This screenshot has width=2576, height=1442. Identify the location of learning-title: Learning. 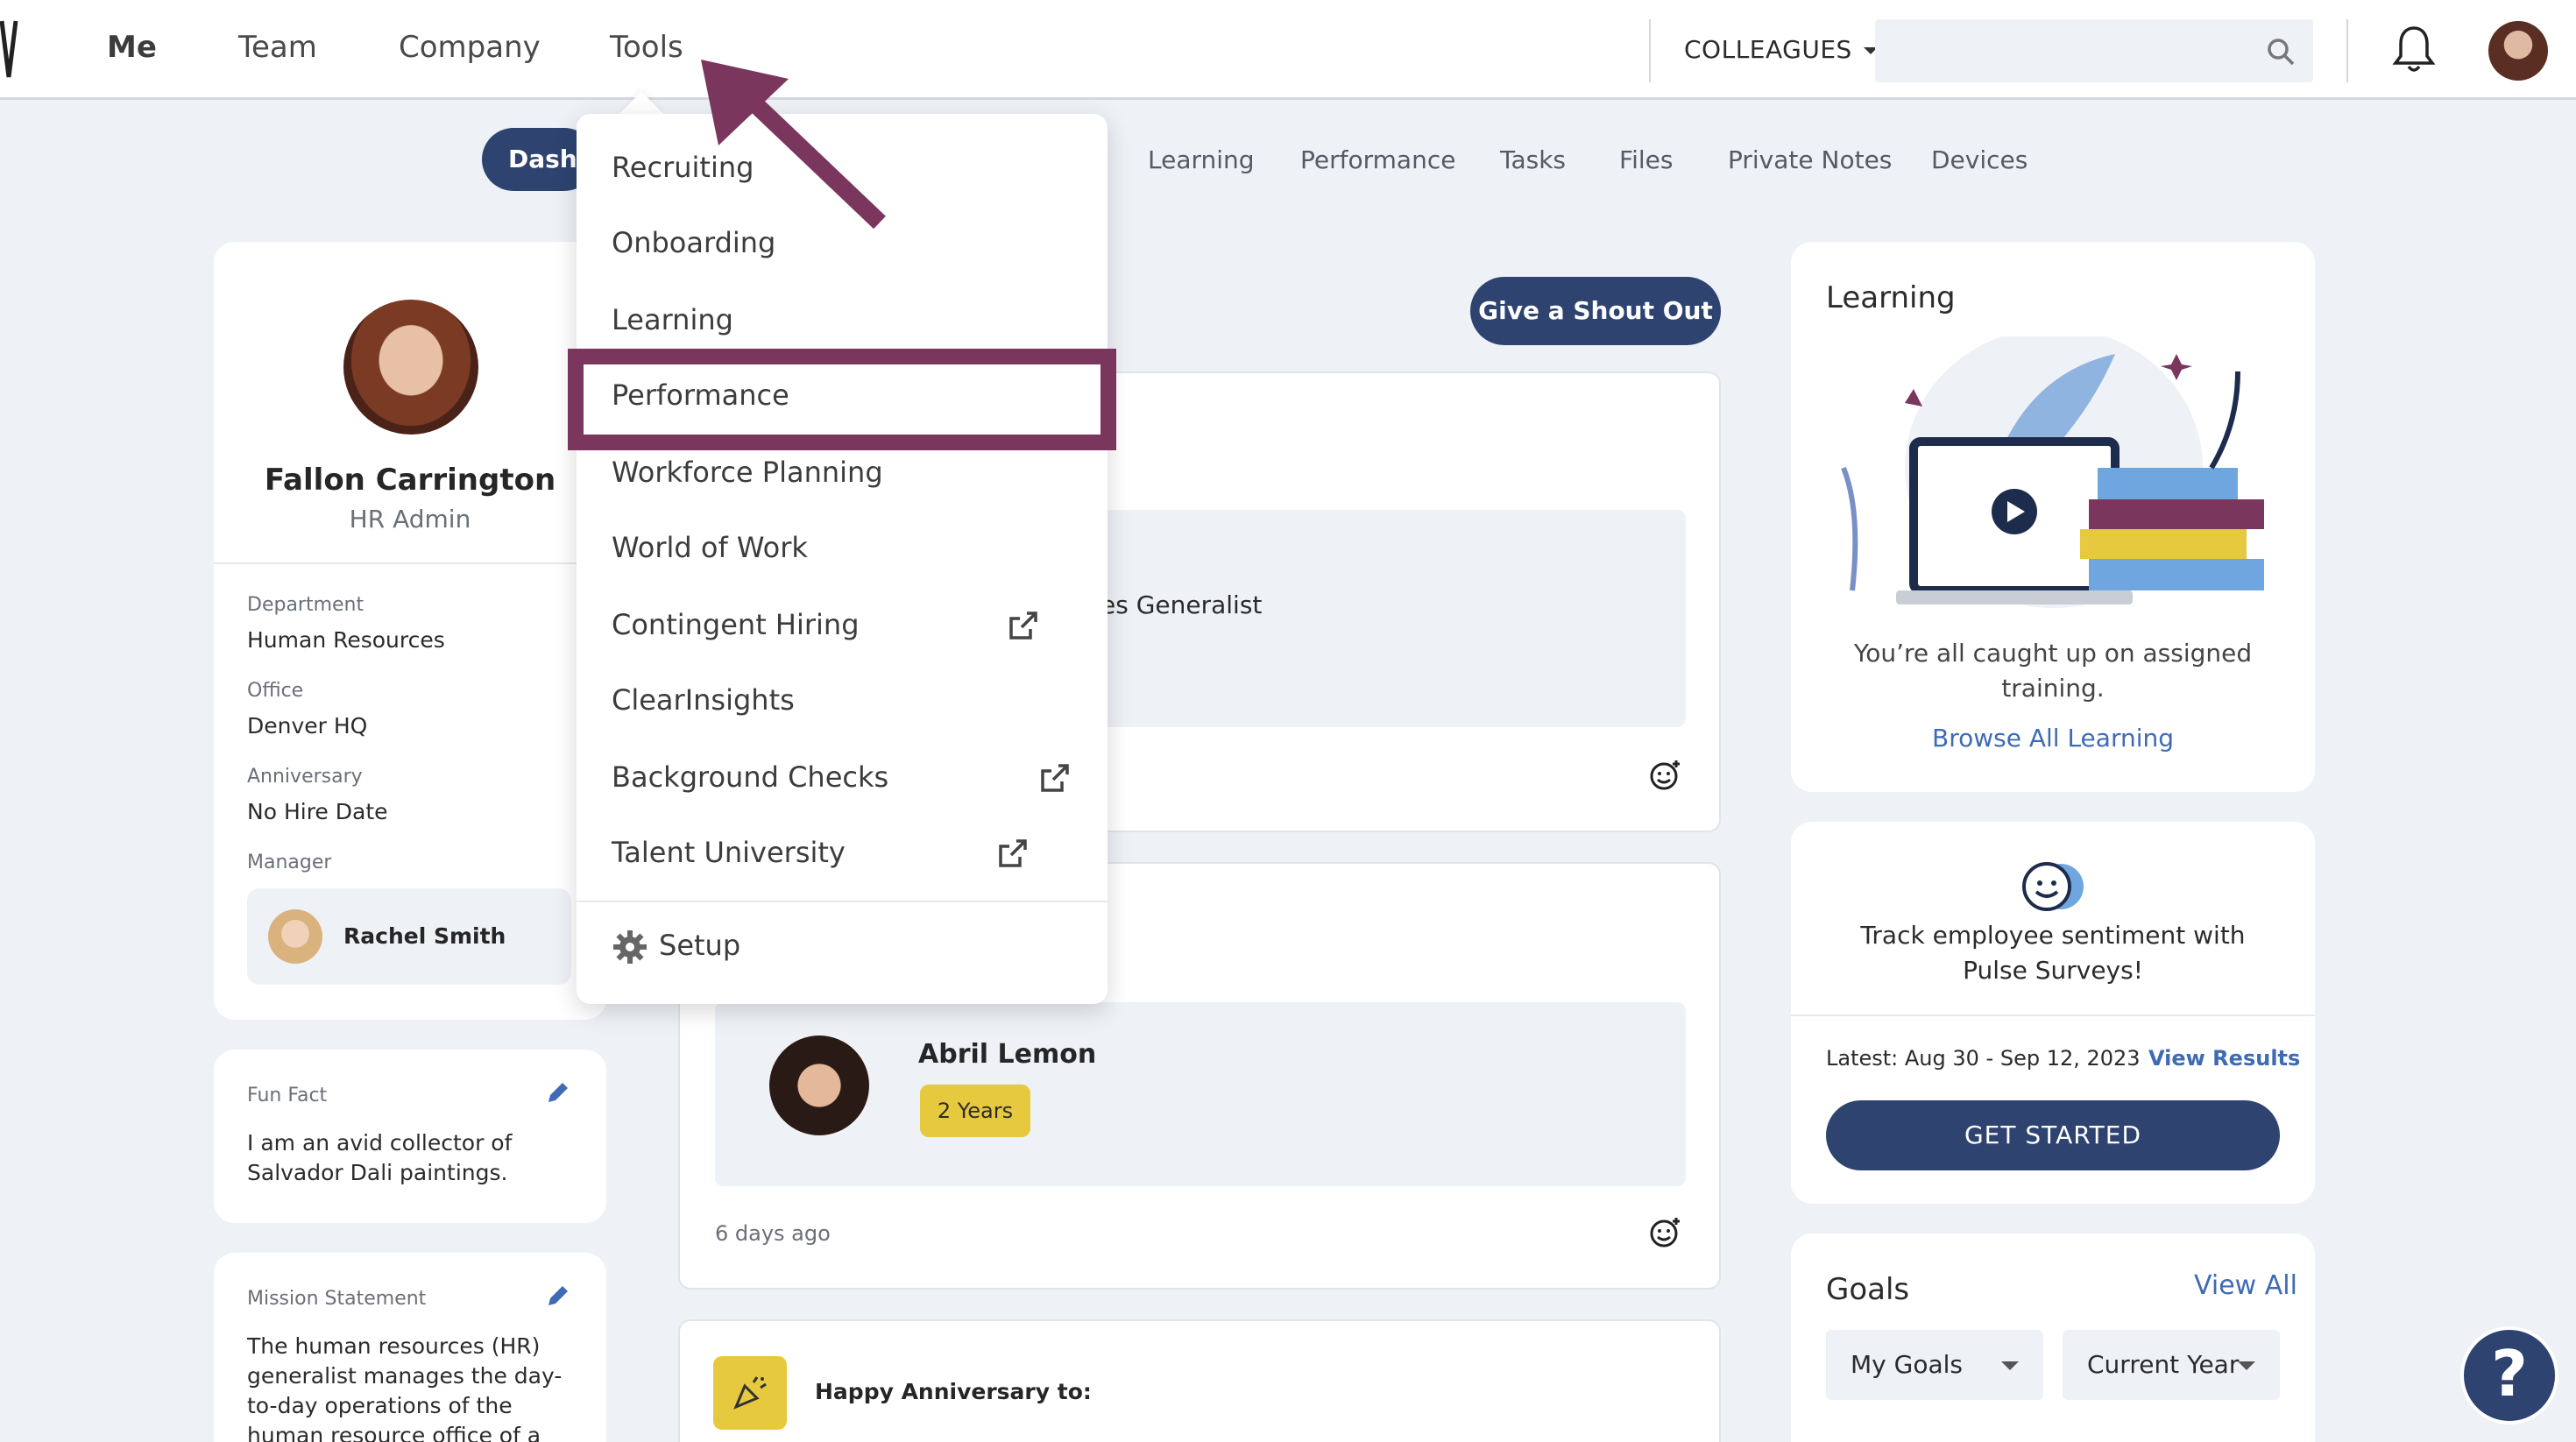
(1891, 297).